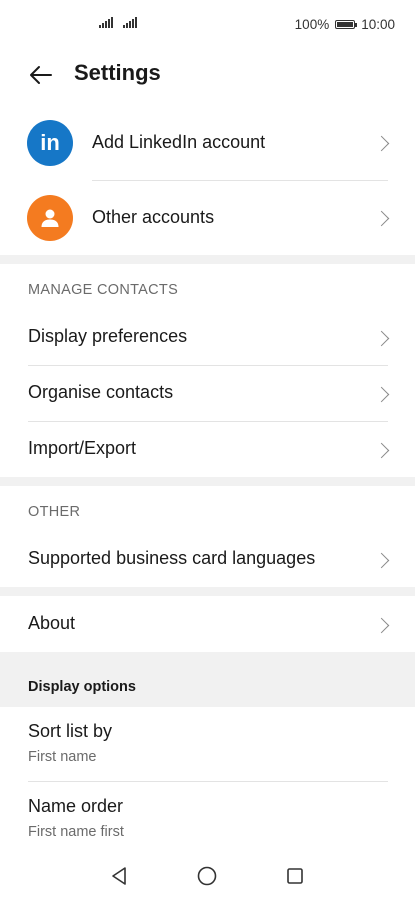 The width and height of the screenshot is (415, 900). I want to click on back-arrow-icon, so click(41, 75).